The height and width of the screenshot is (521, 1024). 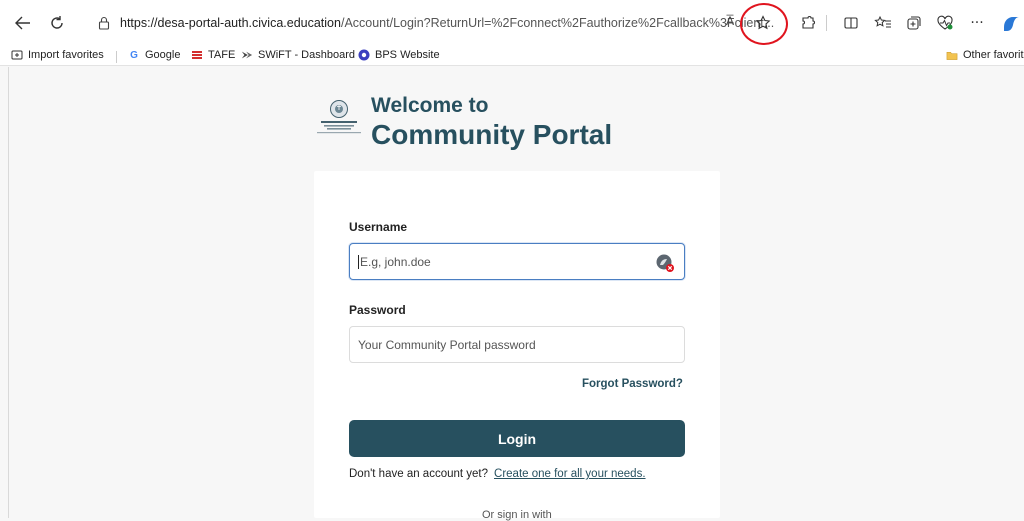 What do you see at coordinates (66, 55) in the screenshot?
I see `favorite-label: Import favorites` at bounding box center [66, 55].